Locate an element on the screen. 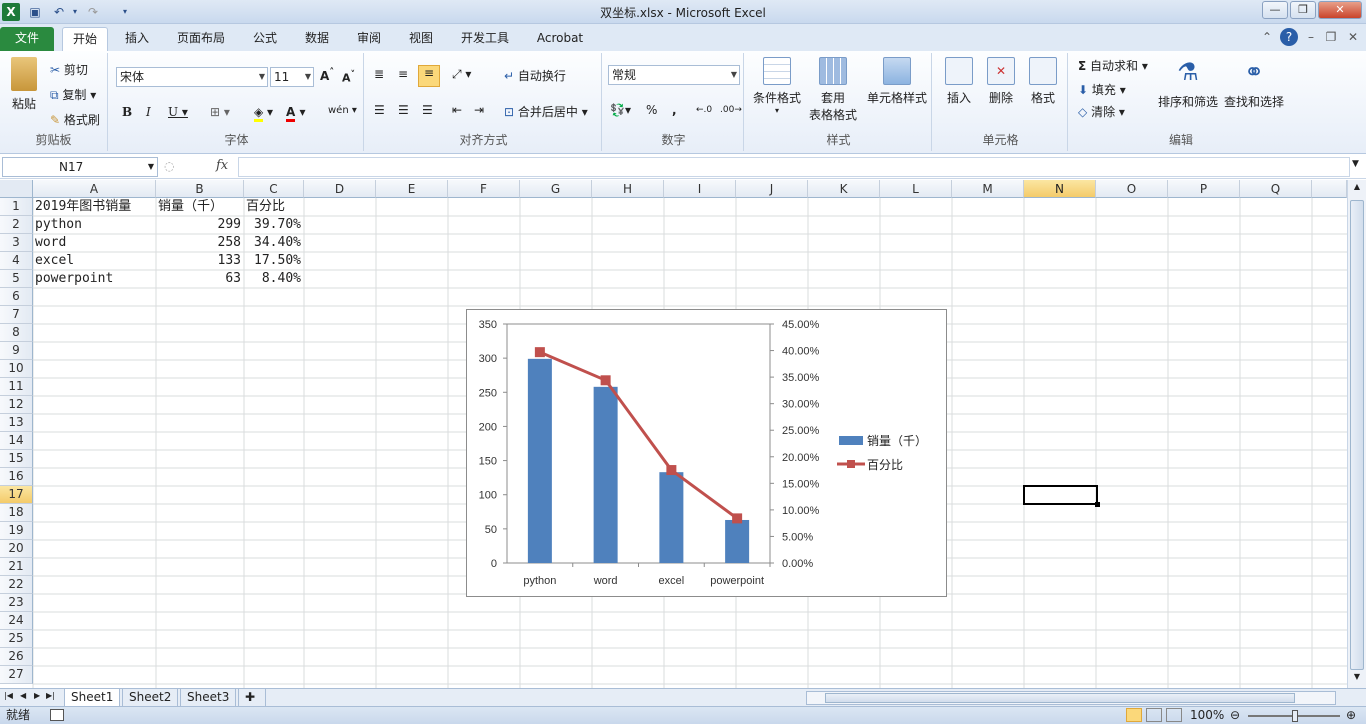 The width and height of the screenshot is (1366, 724). column-header-F: F is located at coordinates (484, 189).